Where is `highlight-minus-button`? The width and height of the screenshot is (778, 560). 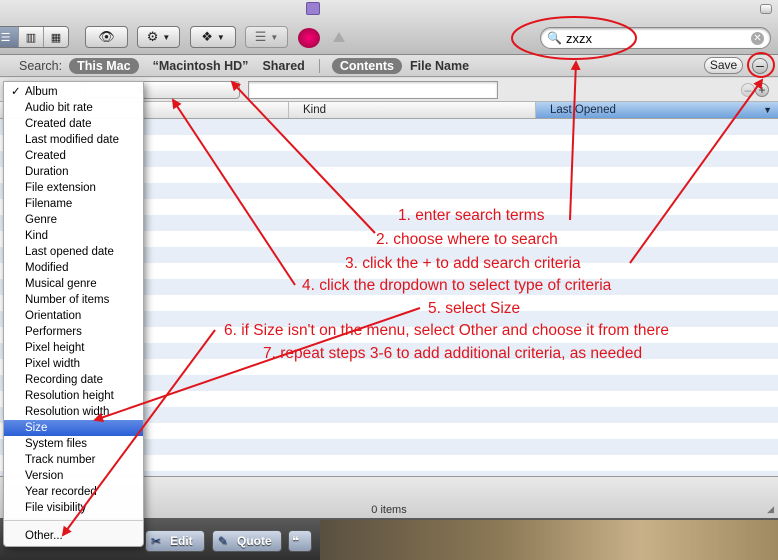 highlight-minus-button is located at coordinates (761, 65).